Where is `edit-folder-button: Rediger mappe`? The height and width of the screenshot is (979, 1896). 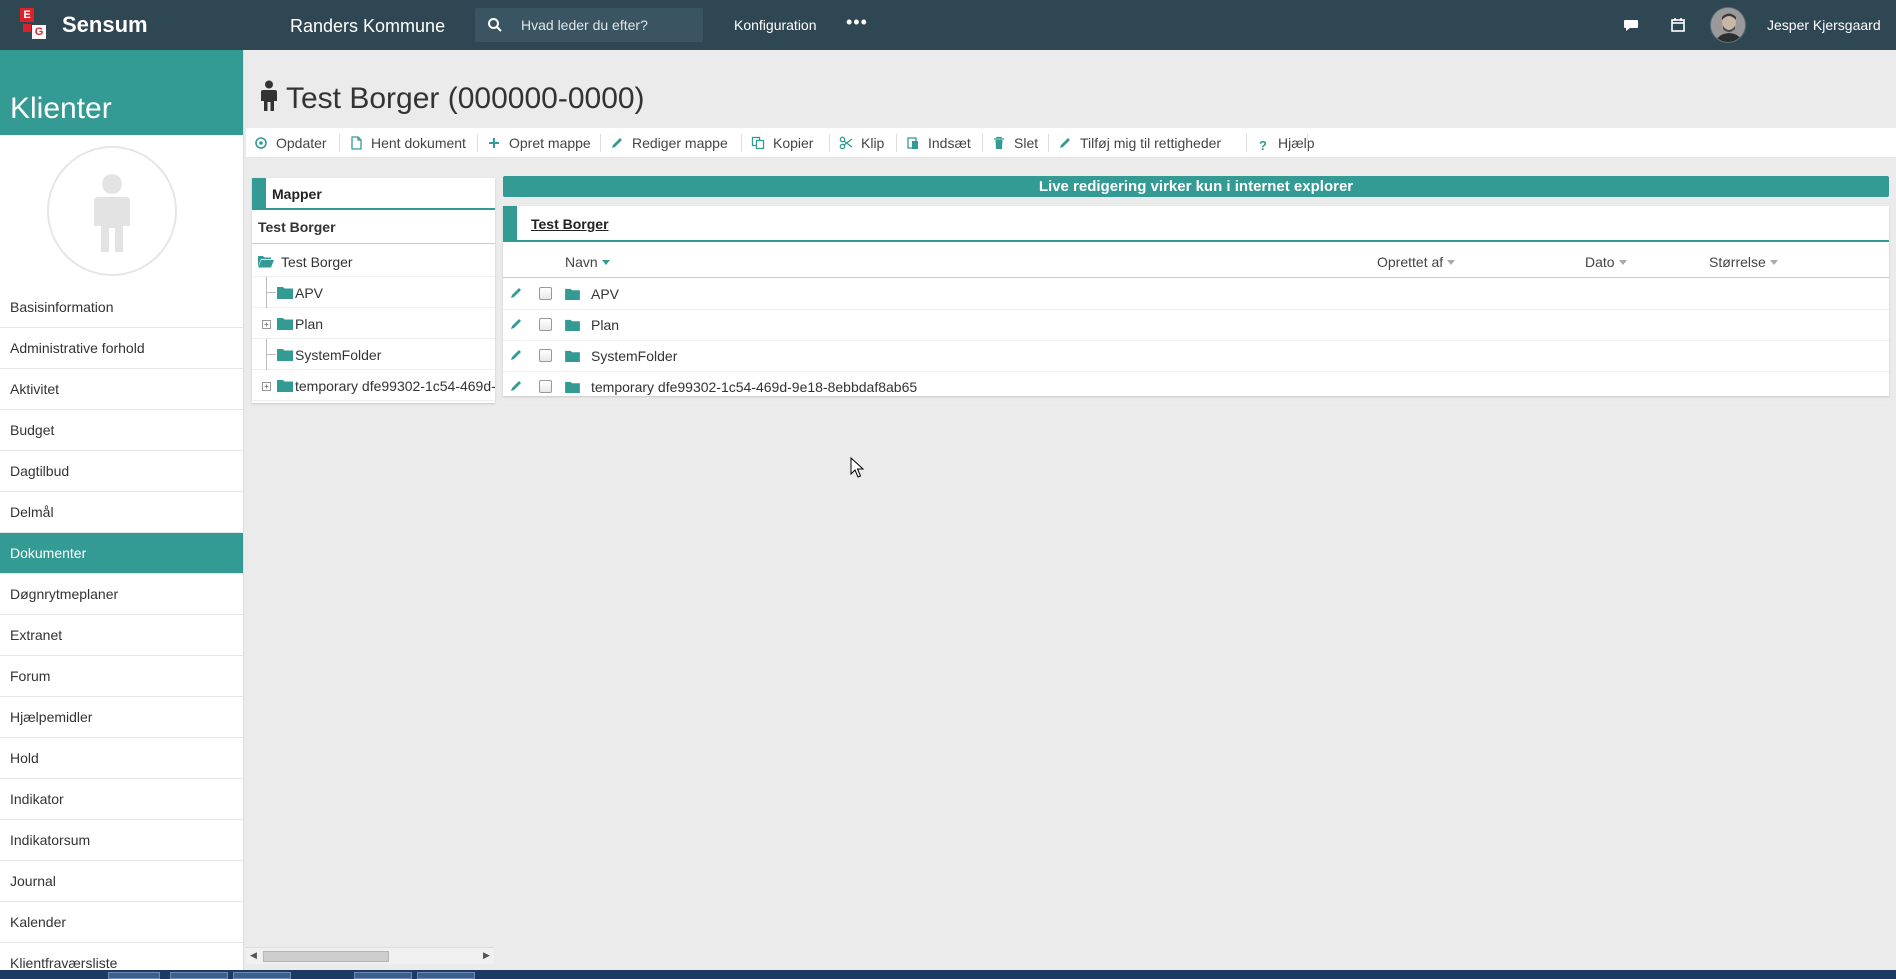 edit-folder-button: Rediger mappe is located at coordinates (669, 143).